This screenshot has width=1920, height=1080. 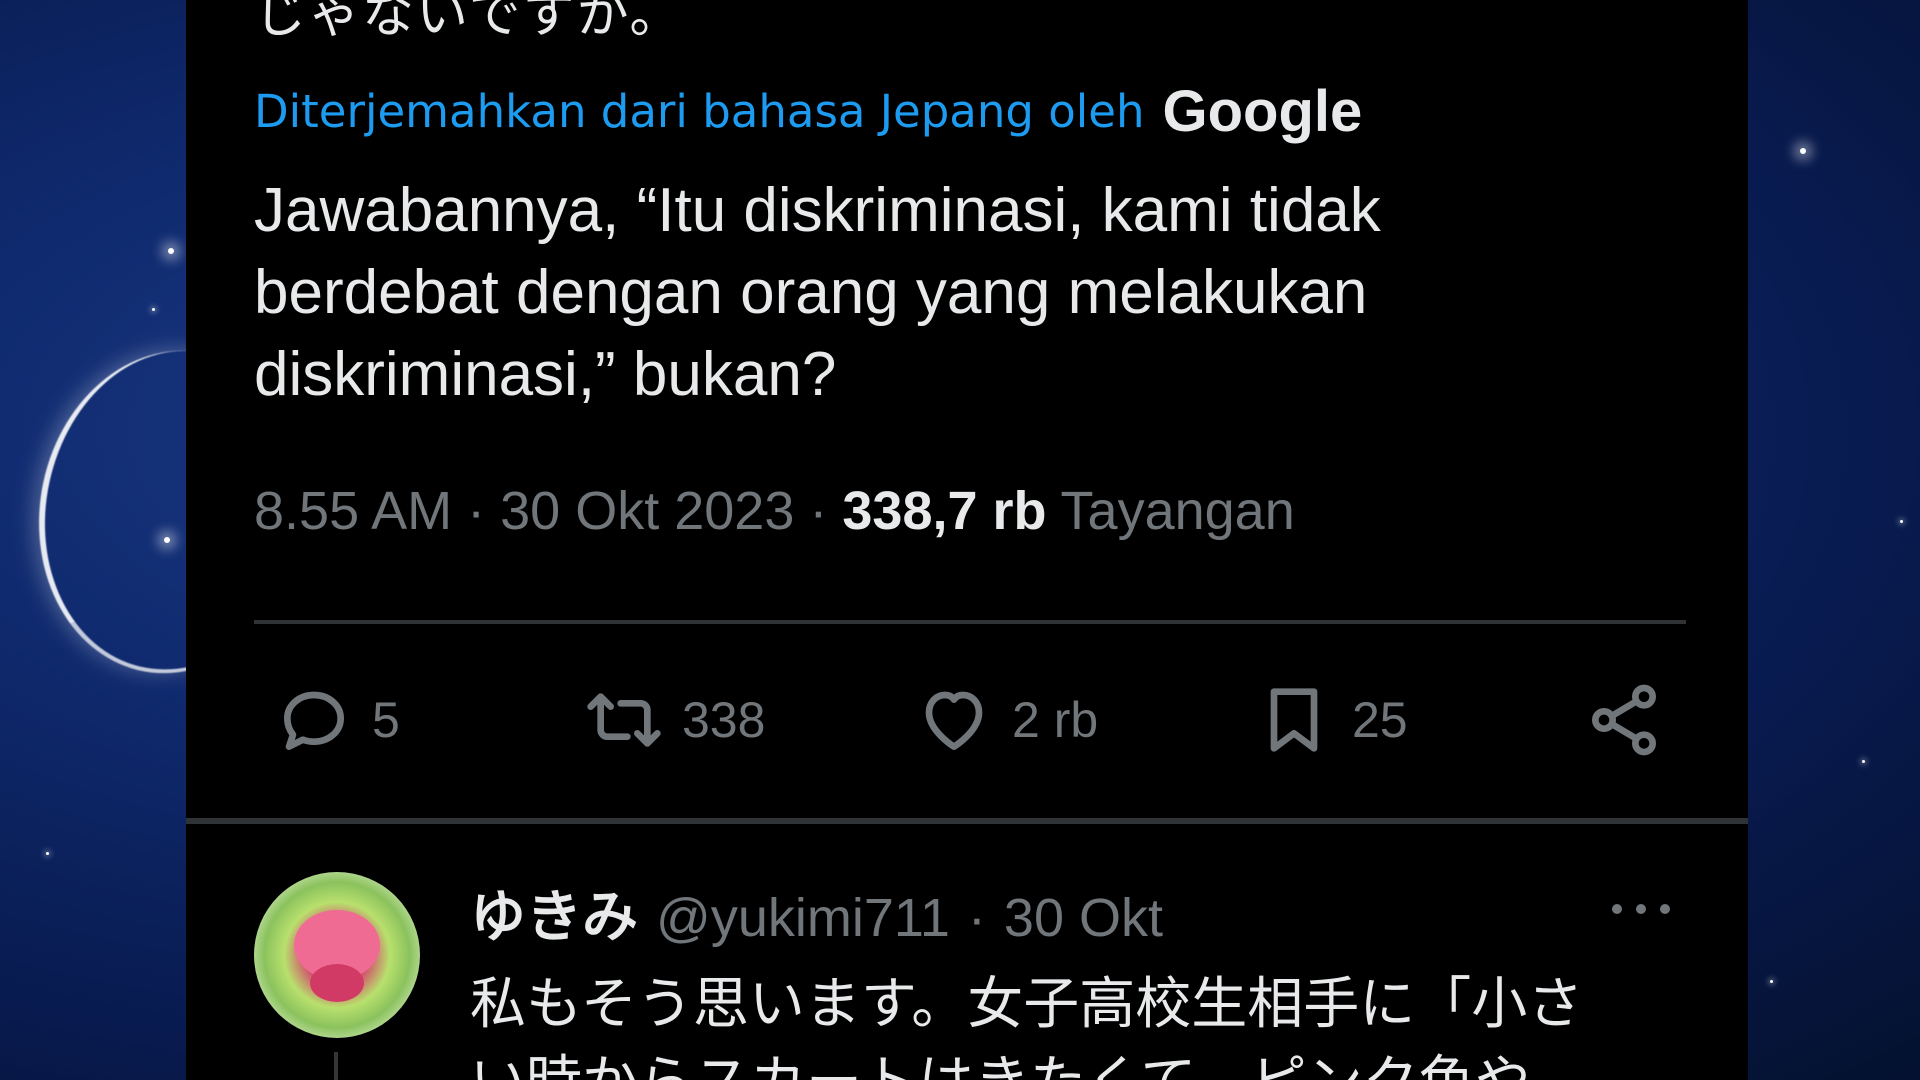 What do you see at coordinates (1294, 720) in the screenshot?
I see `bookmark-icon` at bounding box center [1294, 720].